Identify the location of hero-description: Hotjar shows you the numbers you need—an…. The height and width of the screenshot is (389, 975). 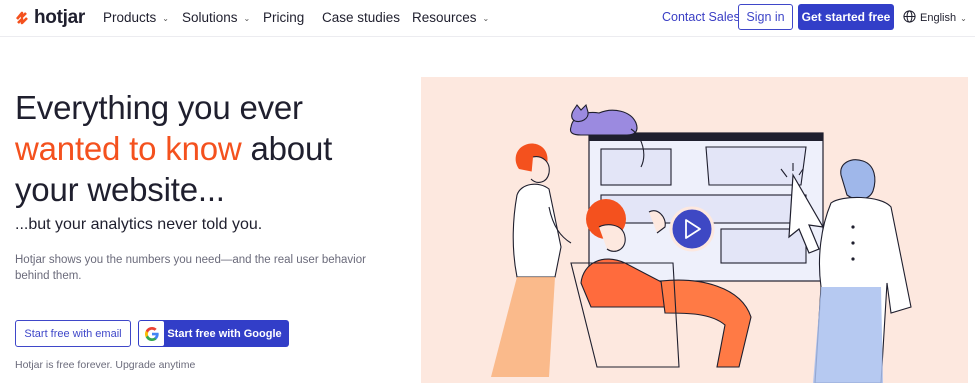
(190, 268).